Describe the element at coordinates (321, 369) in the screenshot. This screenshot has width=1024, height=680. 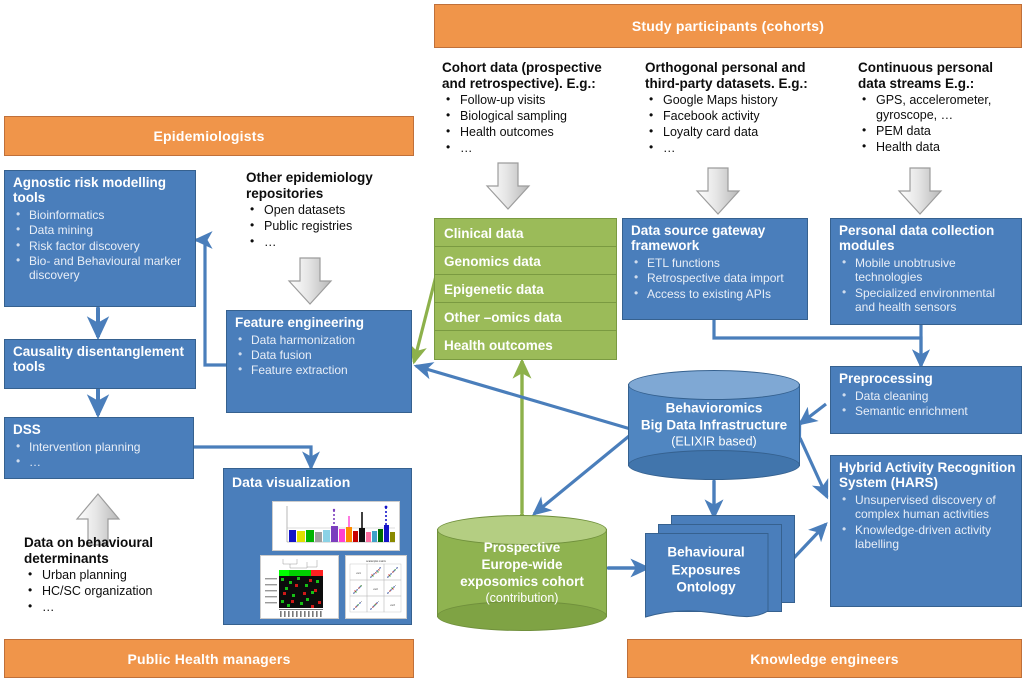
I see `list-item: Feature extraction` at that location.